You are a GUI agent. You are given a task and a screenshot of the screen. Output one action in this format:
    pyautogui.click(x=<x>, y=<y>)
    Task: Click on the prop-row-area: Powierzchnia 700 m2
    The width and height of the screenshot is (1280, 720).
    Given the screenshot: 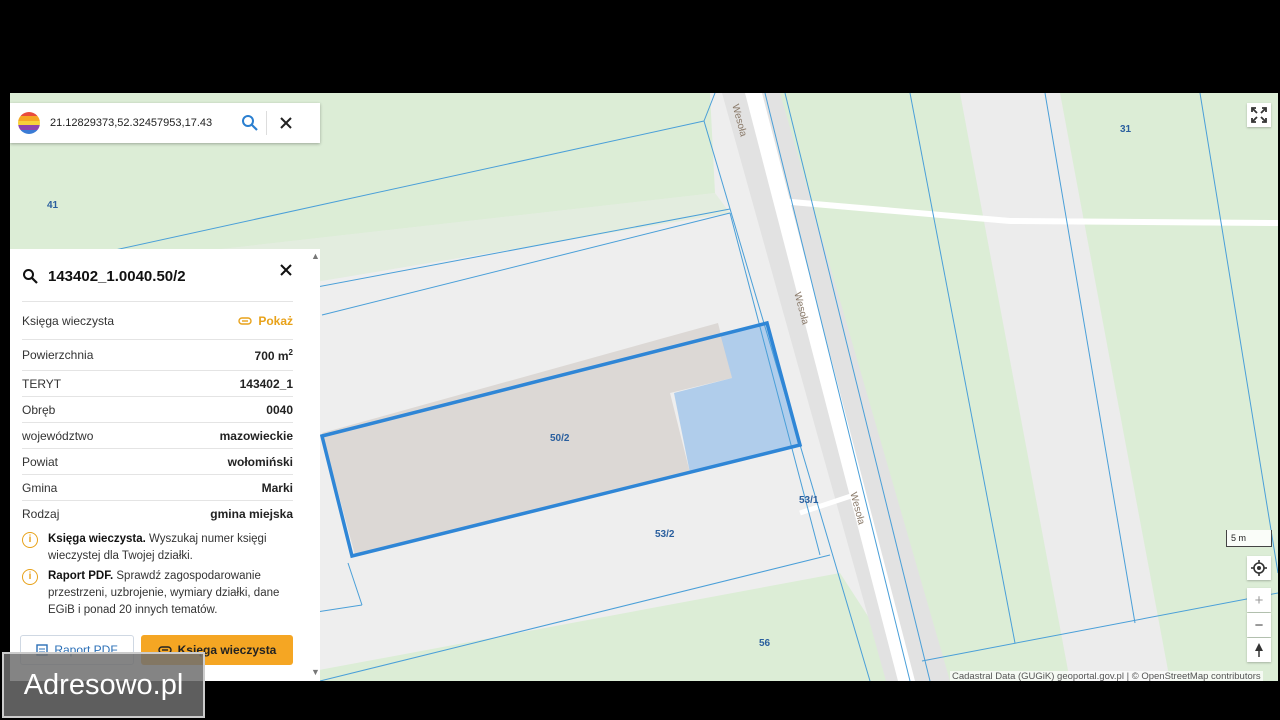 What is the action you would take?
    pyautogui.click(x=157, y=354)
    